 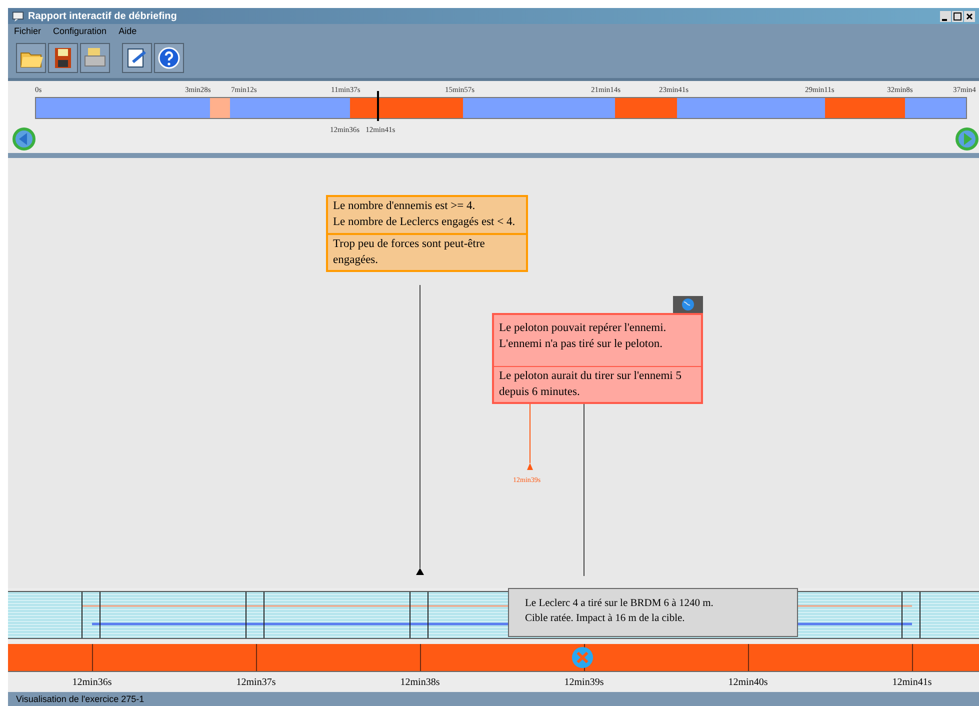 What do you see at coordinates (912, 682) in the screenshot?
I see `time-axis-label: 12min41s` at bounding box center [912, 682].